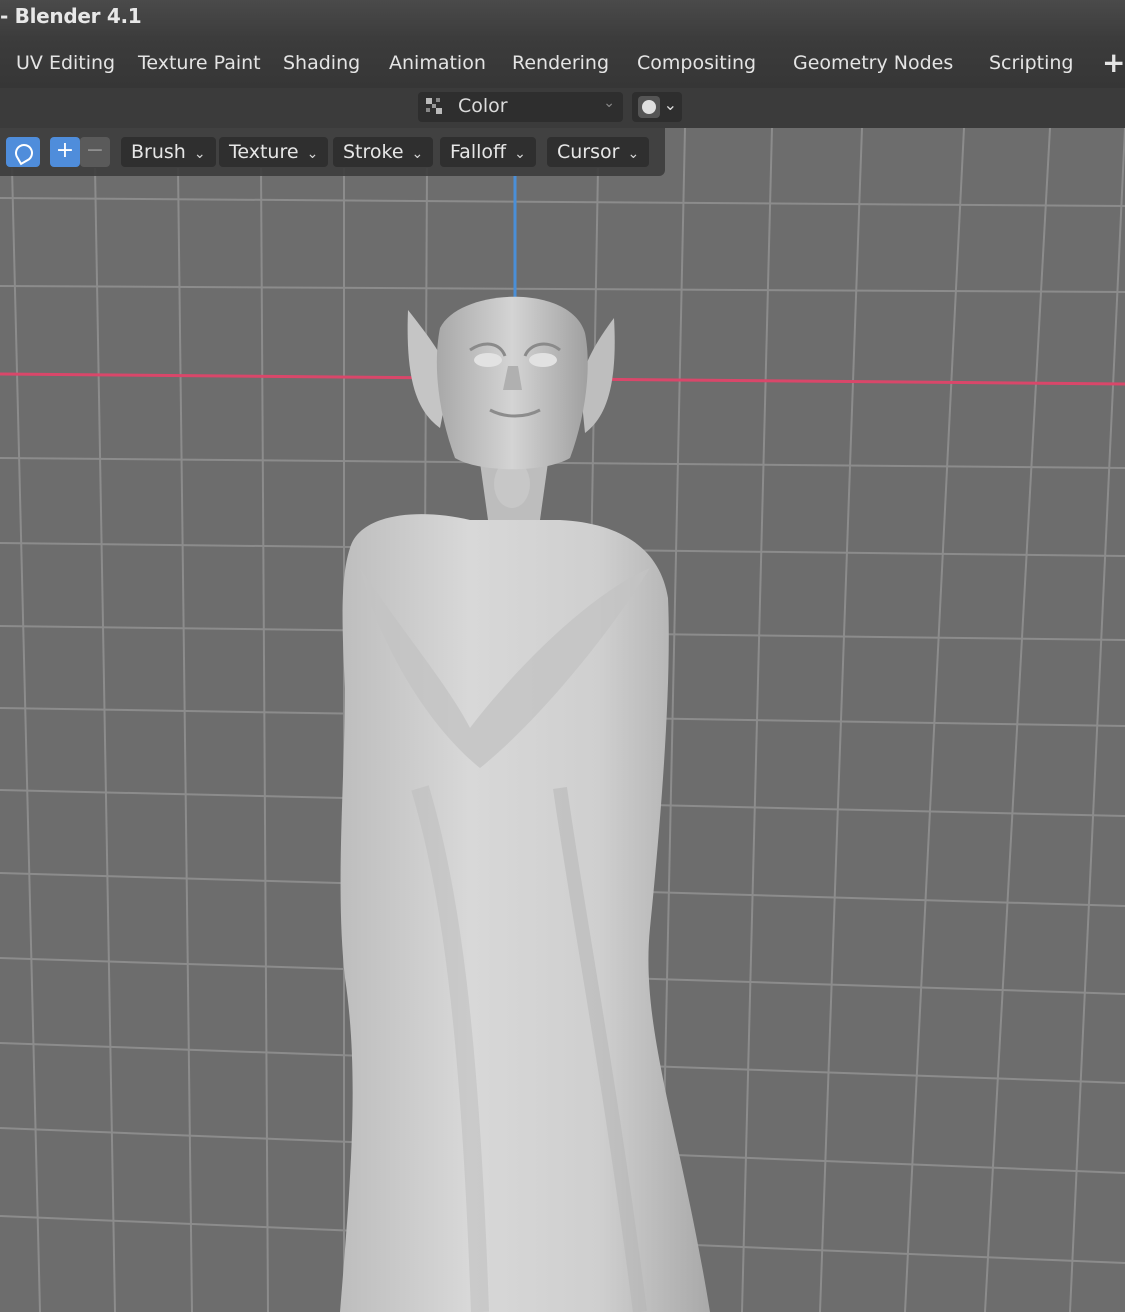  I want to click on vertex-color-icon, so click(434, 106).